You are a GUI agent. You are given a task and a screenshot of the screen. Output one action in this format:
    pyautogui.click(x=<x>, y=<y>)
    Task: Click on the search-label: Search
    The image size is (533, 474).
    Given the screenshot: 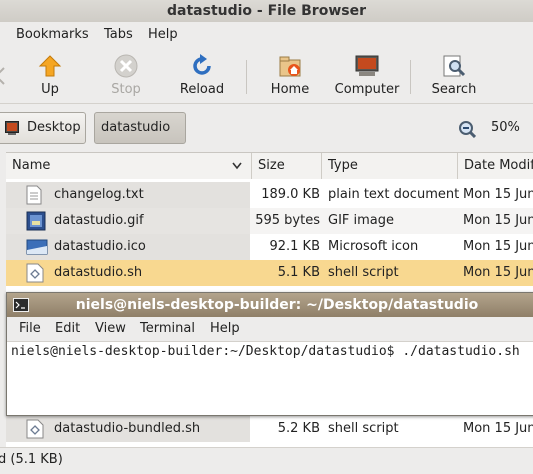 What is the action you would take?
    pyautogui.click(x=454, y=89)
    